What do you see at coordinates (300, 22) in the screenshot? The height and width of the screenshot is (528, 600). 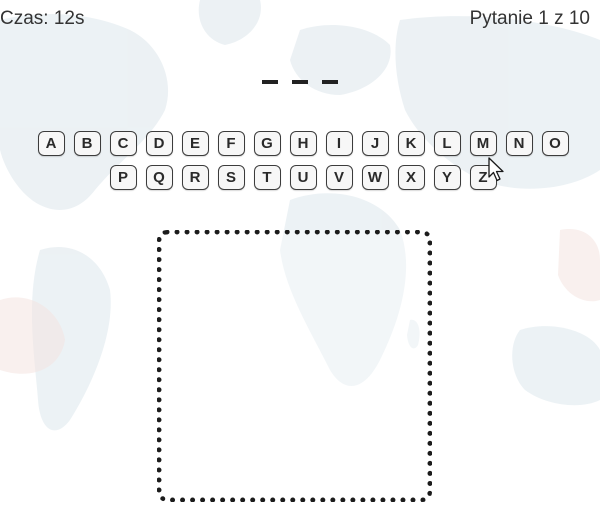 I see `header-bar: Czas: 12s Pytanie 1 z 10` at bounding box center [300, 22].